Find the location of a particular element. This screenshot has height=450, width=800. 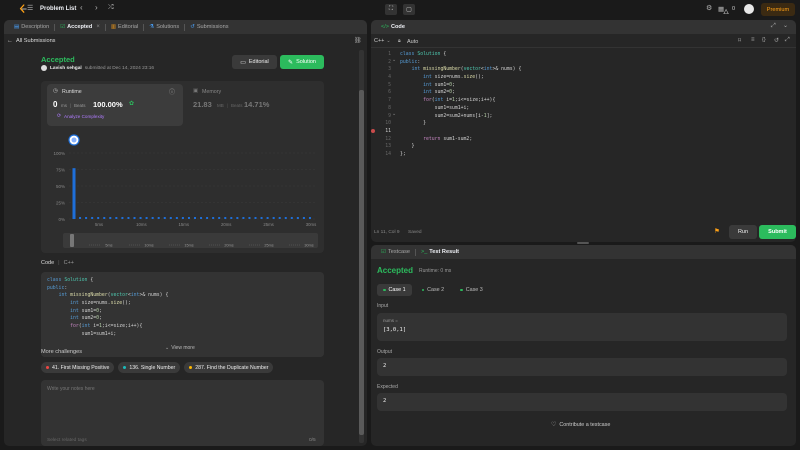

runtime-beats: 100.00% is located at coordinates (108, 104).